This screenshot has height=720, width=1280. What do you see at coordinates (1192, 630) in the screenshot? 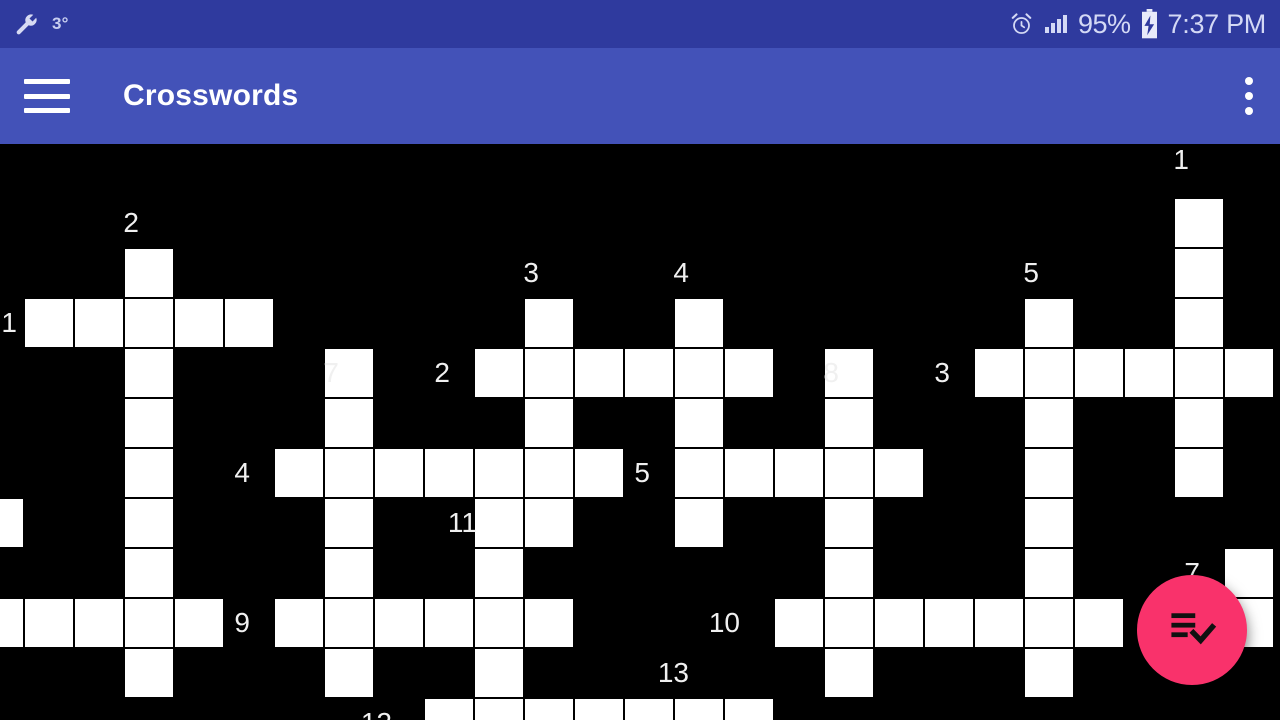
I see `check-puzzle-fab` at bounding box center [1192, 630].